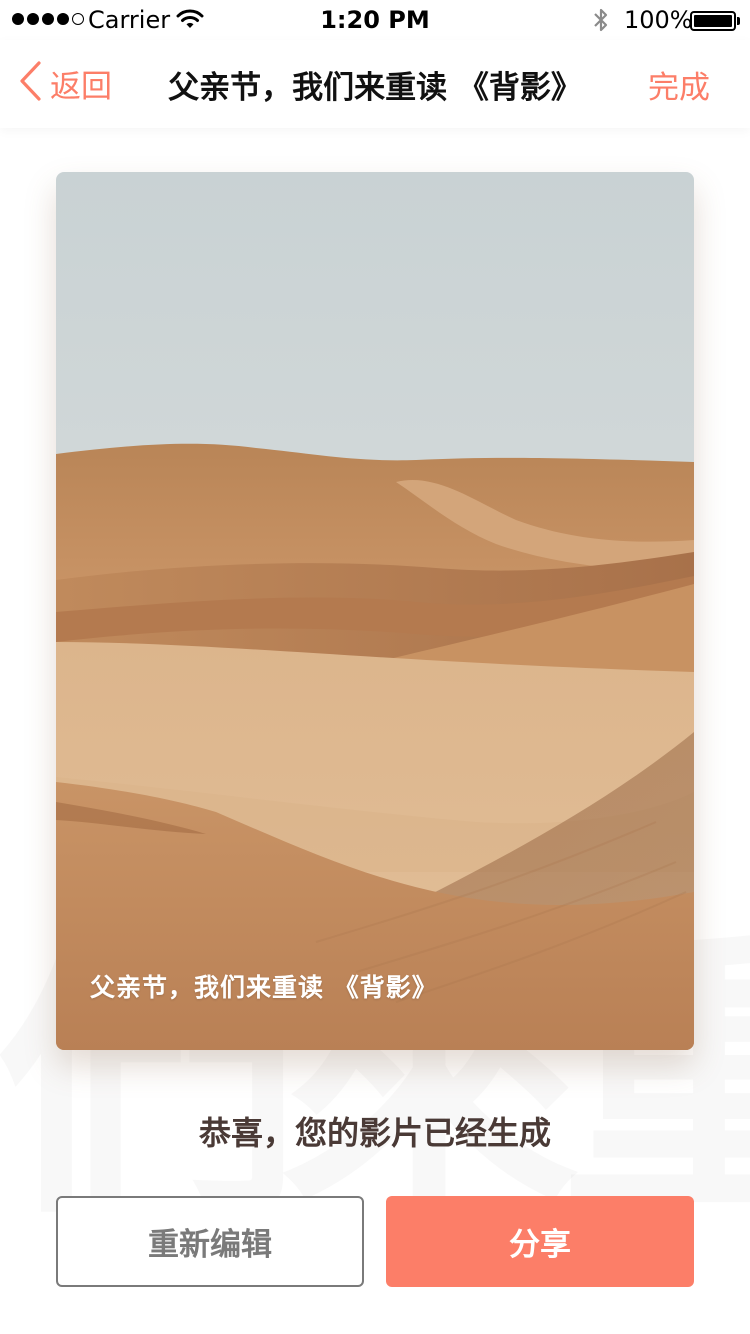 The image size is (750, 1334). I want to click on bluetooth-icon, so click(601, 22).